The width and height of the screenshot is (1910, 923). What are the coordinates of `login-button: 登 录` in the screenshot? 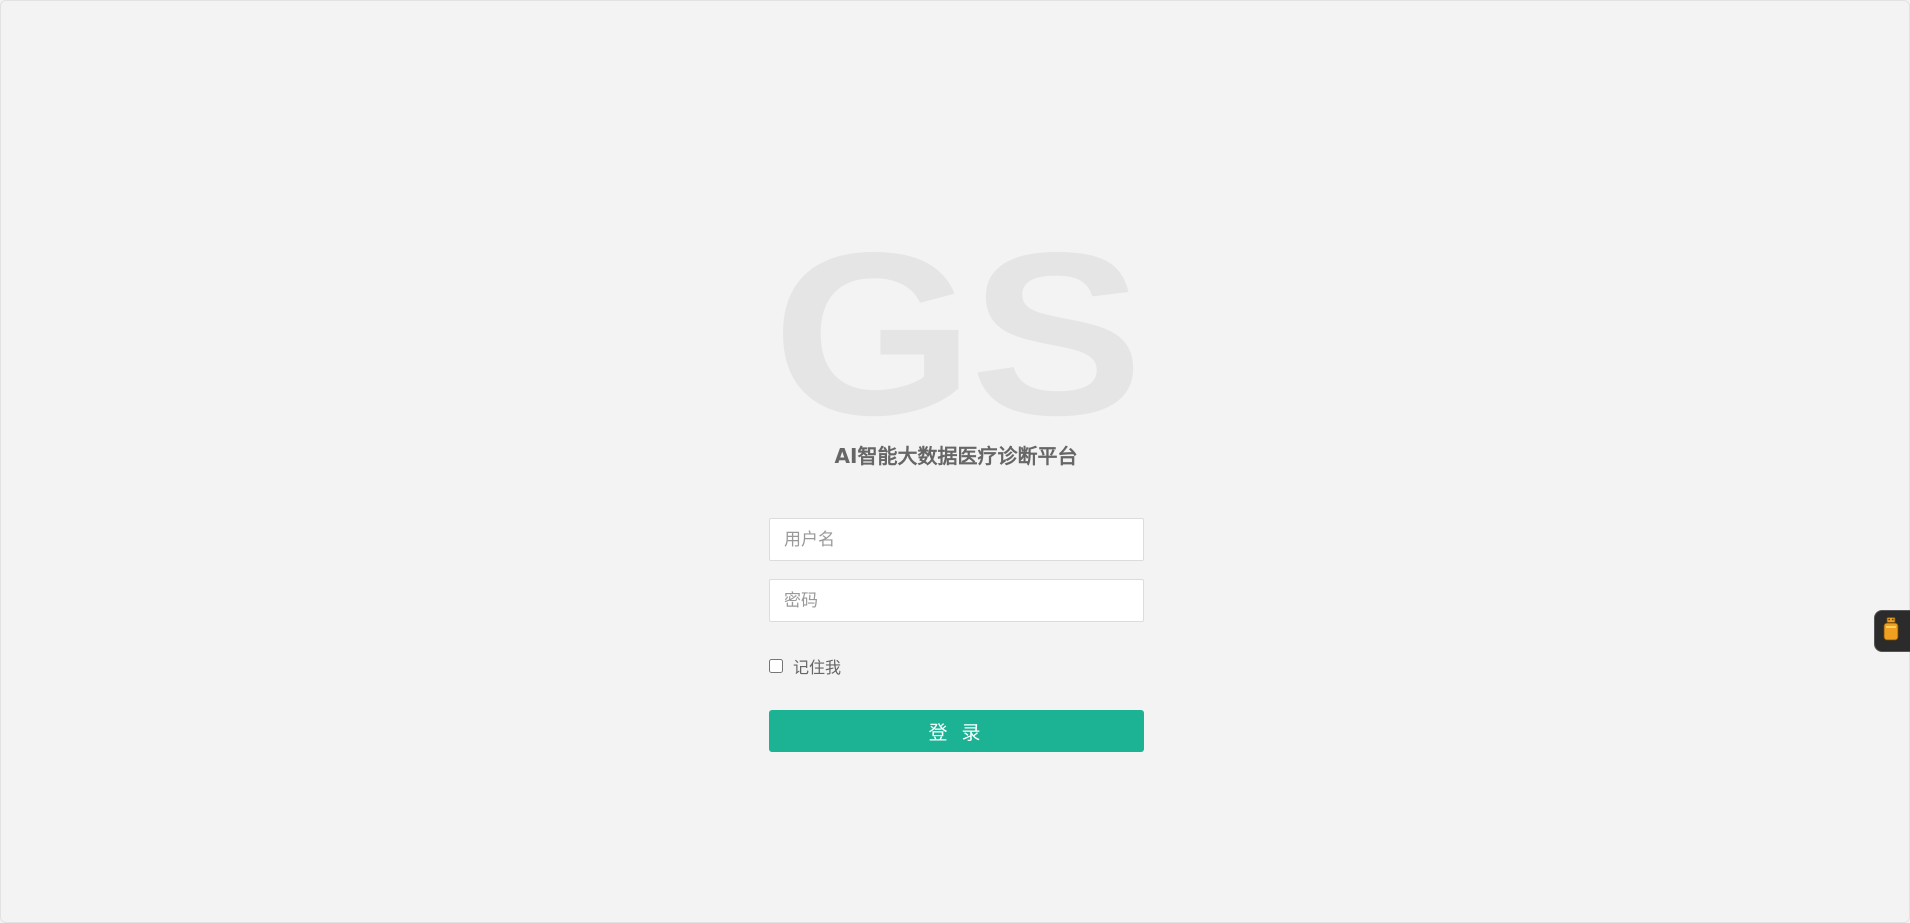 It's located at (956, 731).